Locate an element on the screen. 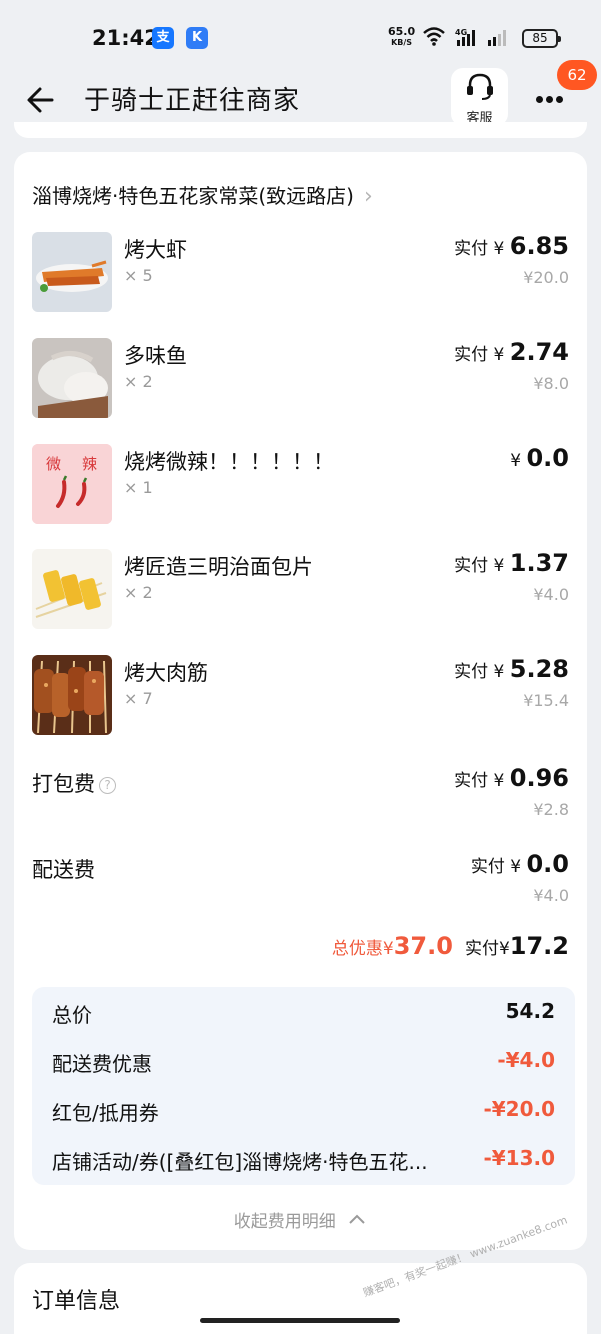 The width and height of the screenshot is (601, 1334). customer-service-button: 客服 is located at coordinates (479, 97).